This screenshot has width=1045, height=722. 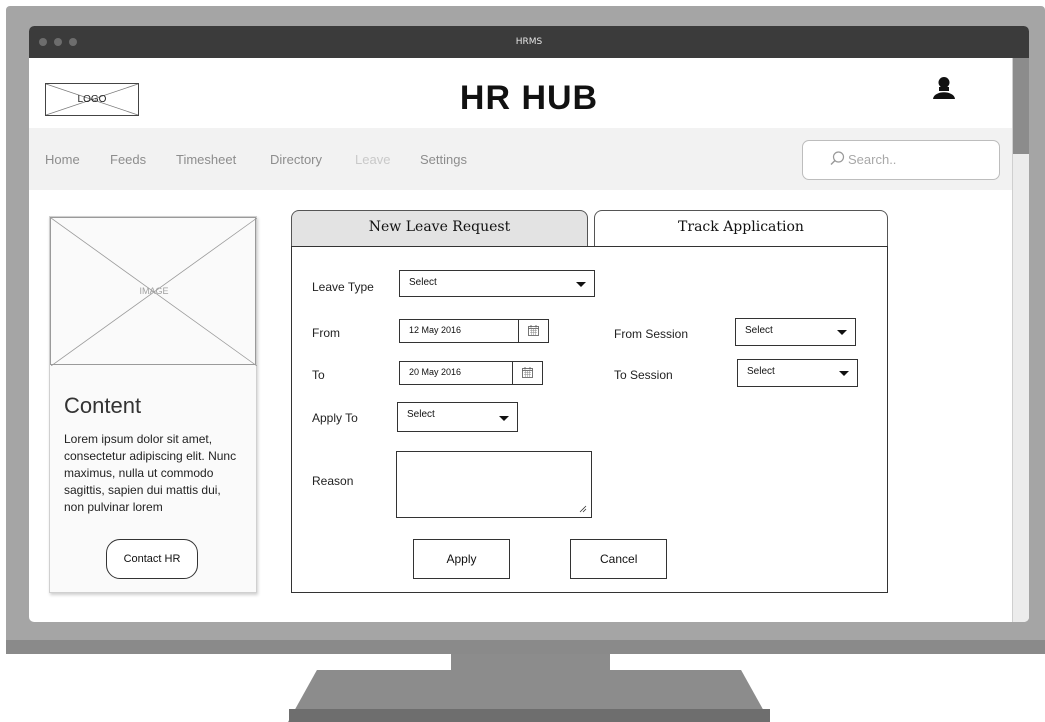 I want to click on to-date-value: 20 May 2016, so click(x=435, y=372).